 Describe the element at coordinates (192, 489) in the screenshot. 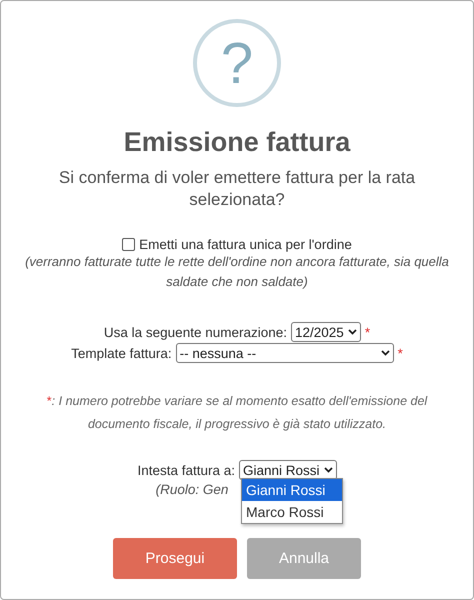

I see `role-note: (Ruolo: Gen` at that location.